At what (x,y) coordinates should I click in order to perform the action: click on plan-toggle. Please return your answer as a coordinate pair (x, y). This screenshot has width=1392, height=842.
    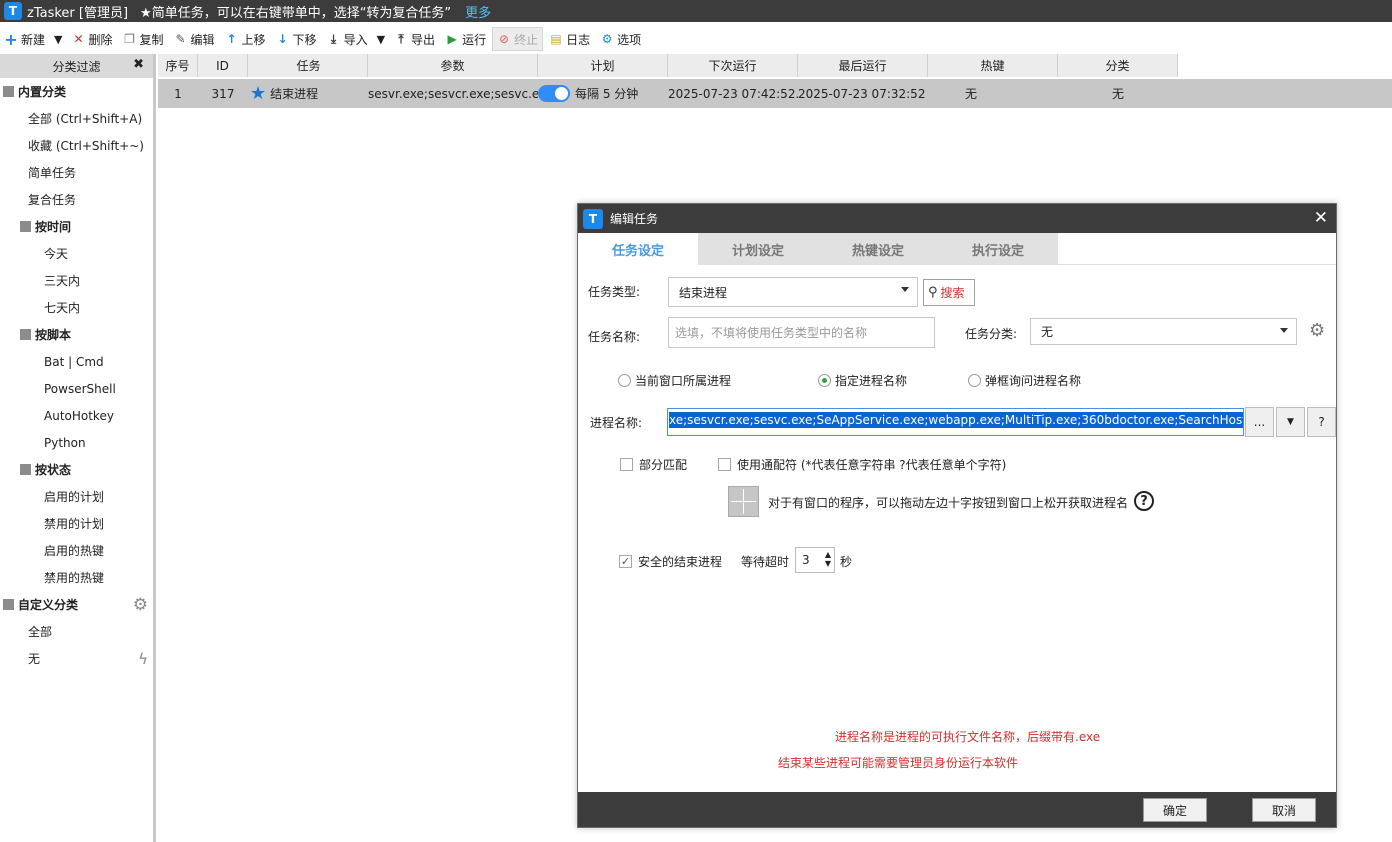
    Looking at the image, I should click on (554, 93).